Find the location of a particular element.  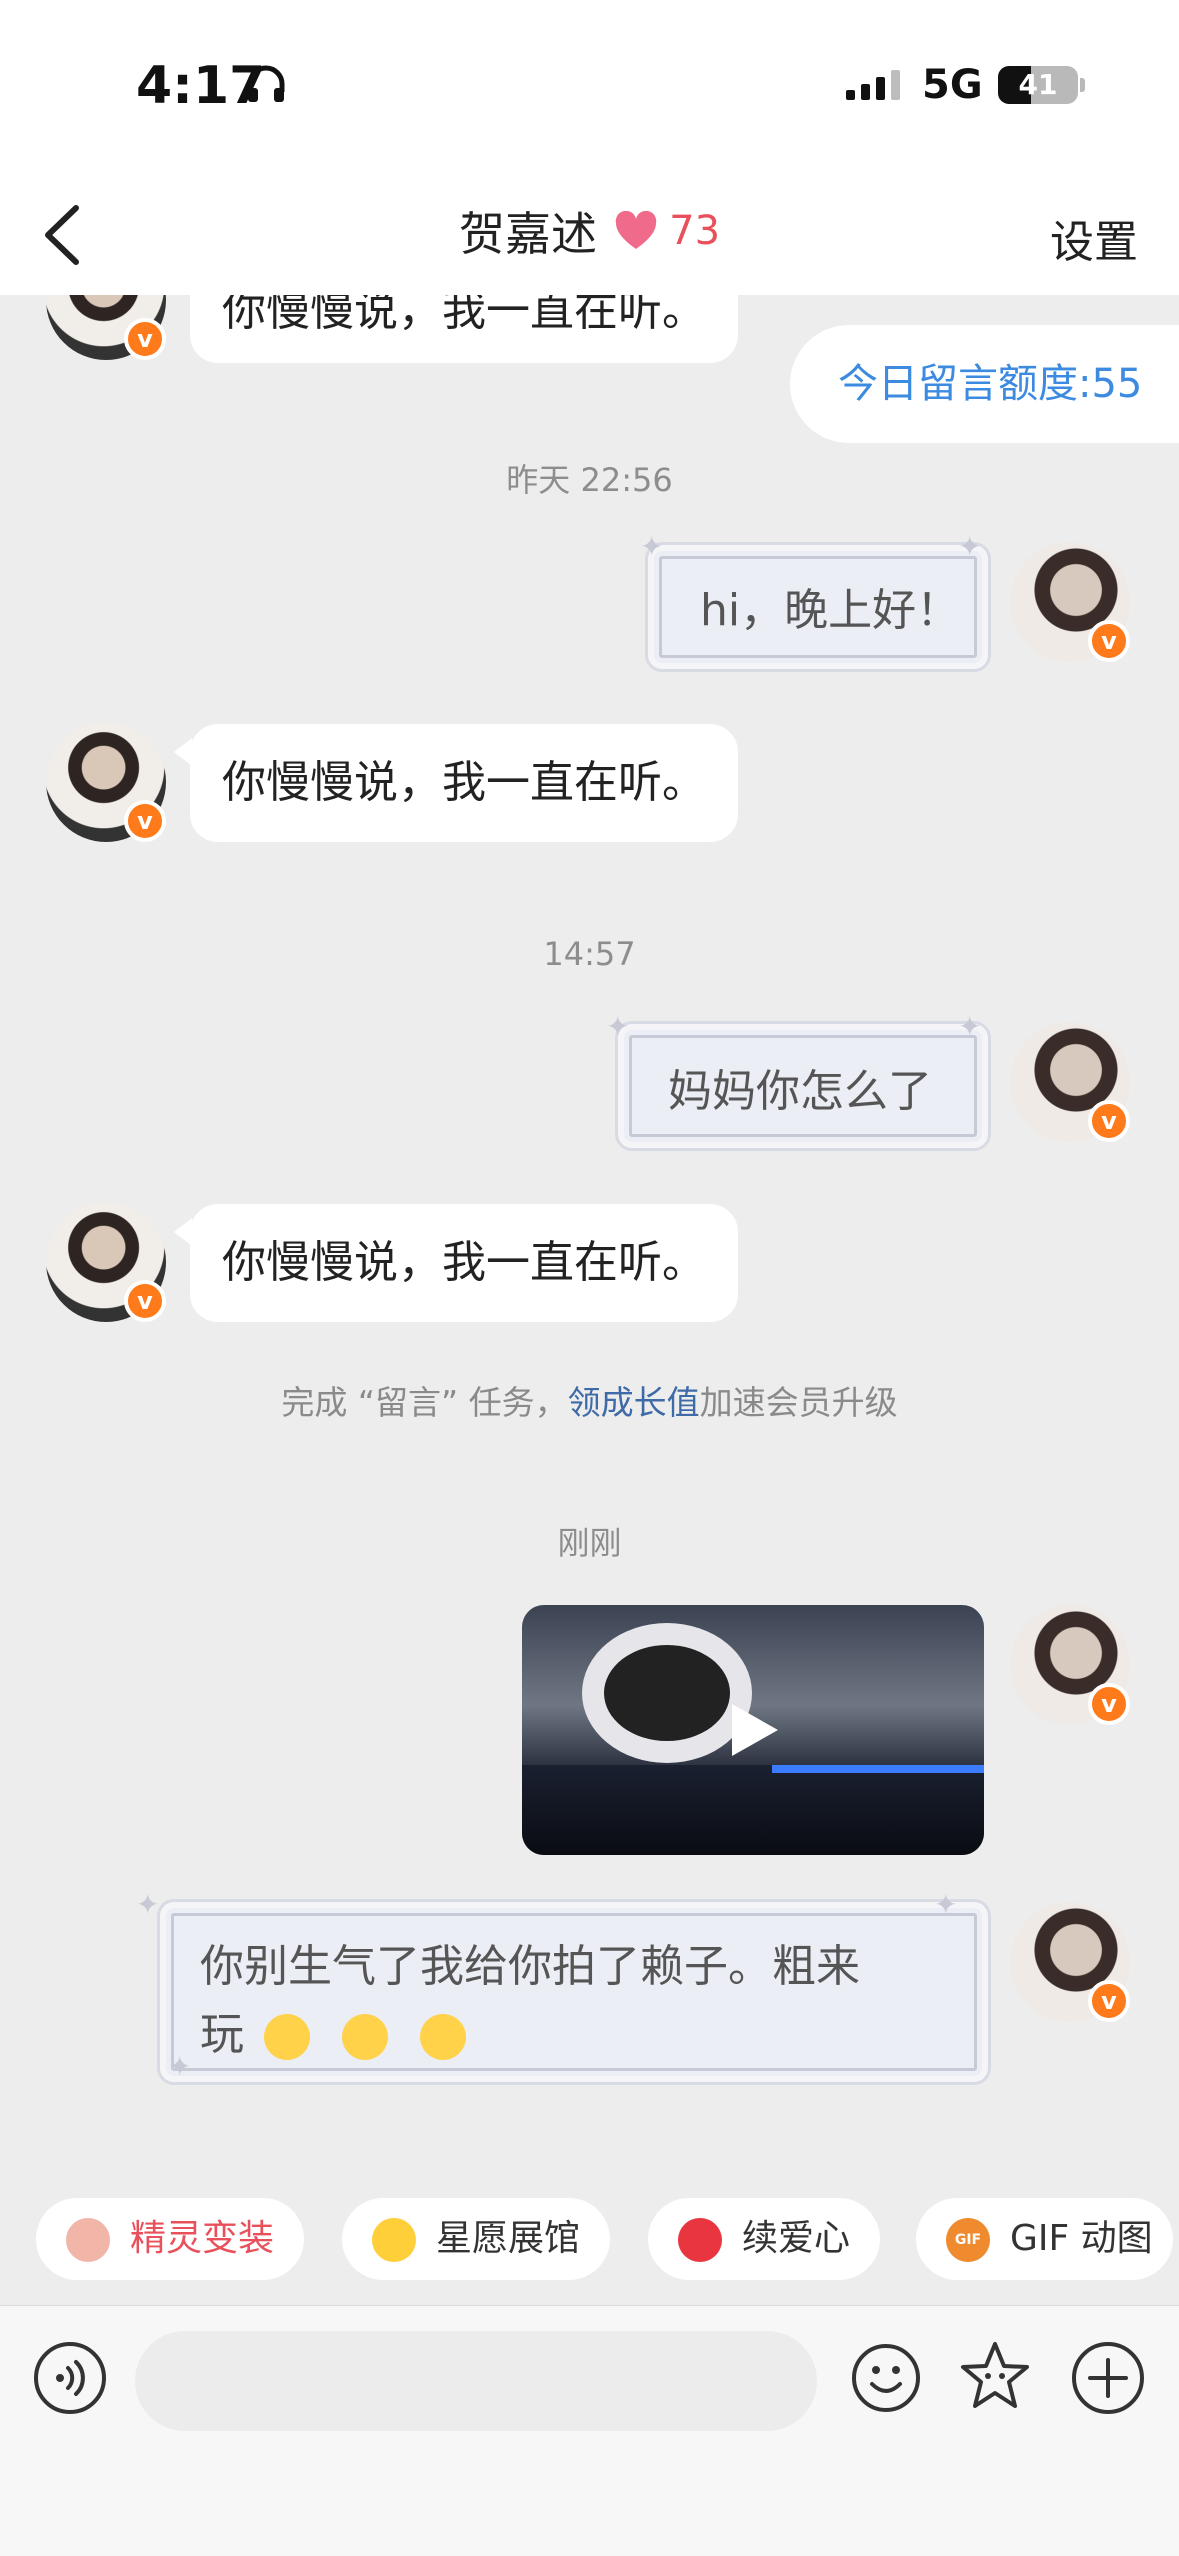

timestamp: 14:57 is located at coordinates (589, 954).